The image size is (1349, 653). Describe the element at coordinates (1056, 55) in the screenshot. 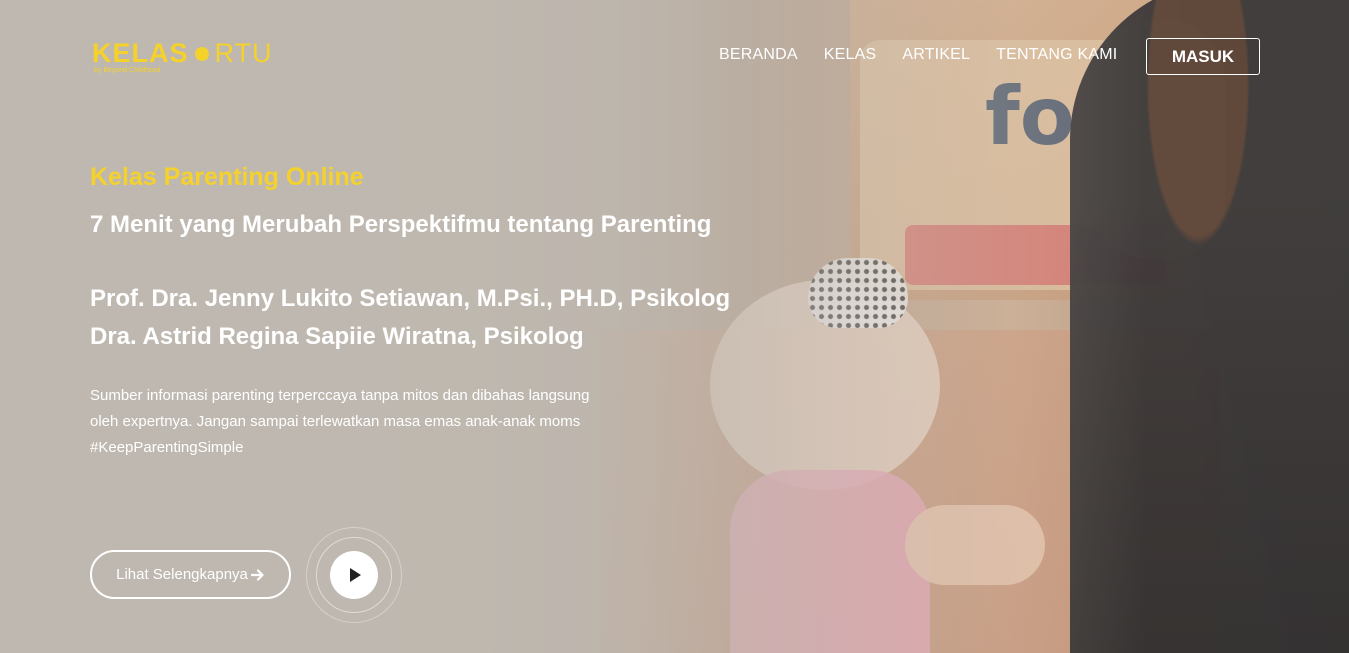

I see `nav-item-tentang-kami: TENTANG KAMI` at that location.